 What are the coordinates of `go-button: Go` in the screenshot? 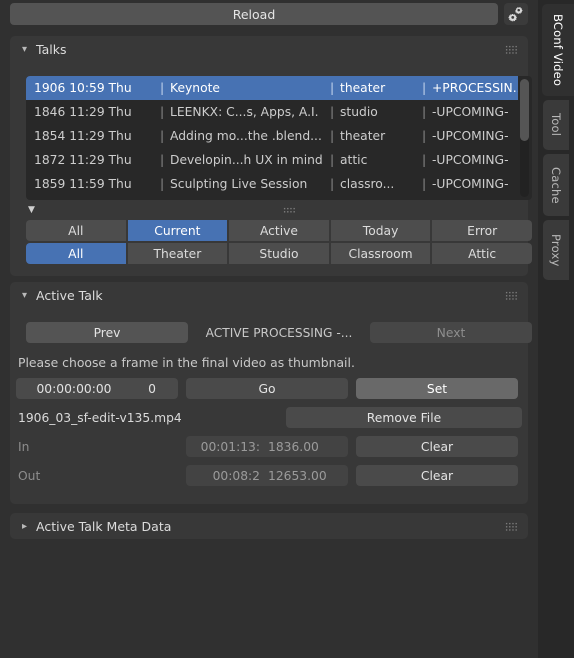 It's located at (267, 388).